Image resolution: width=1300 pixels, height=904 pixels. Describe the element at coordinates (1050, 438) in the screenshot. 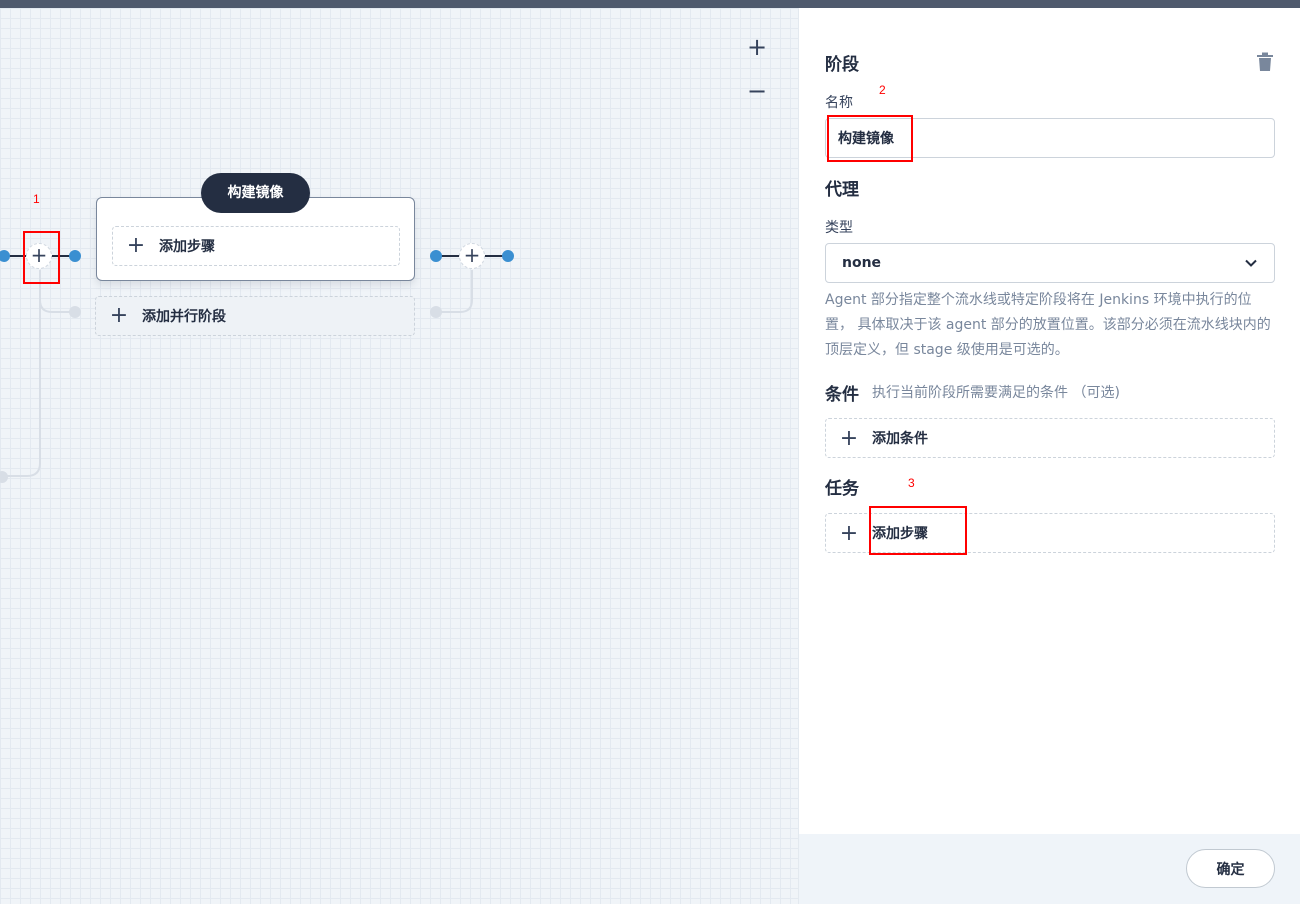

I see `add-condition-button: + 添加条件` at that location.